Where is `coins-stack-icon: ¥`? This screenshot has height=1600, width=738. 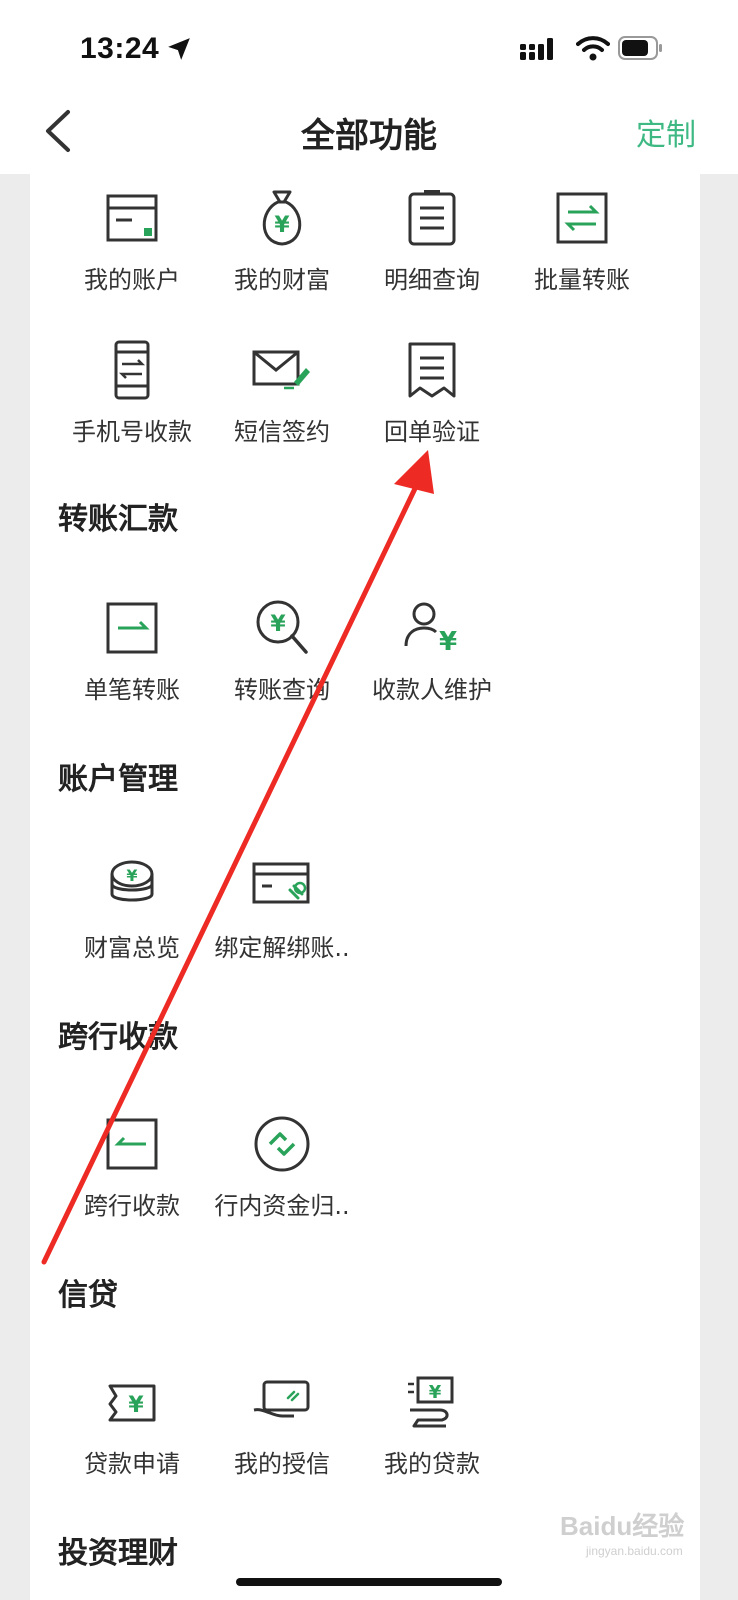
coins-stack-icon: ¥ is located at coordinates (132, 881).